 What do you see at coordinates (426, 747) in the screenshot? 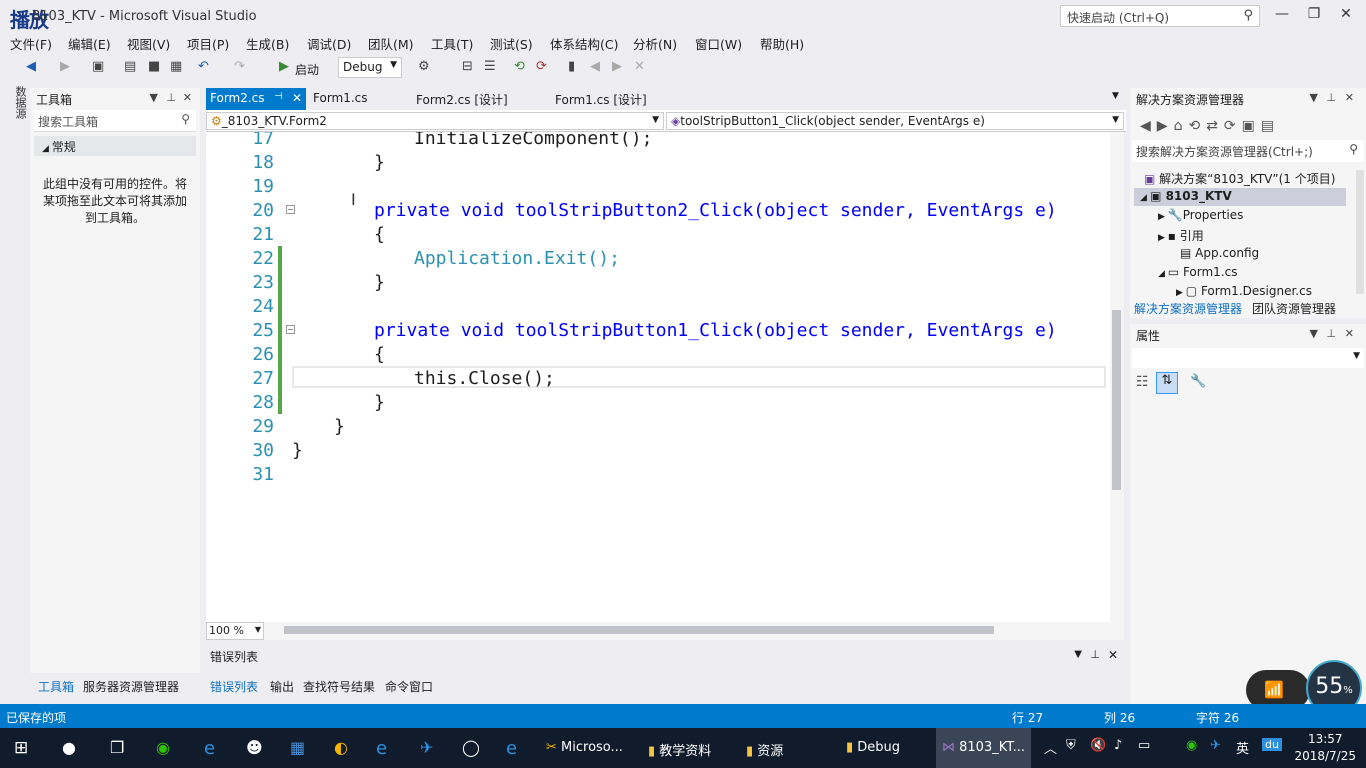
I see `send-icon: ✈` at bounding box center [426, 747].